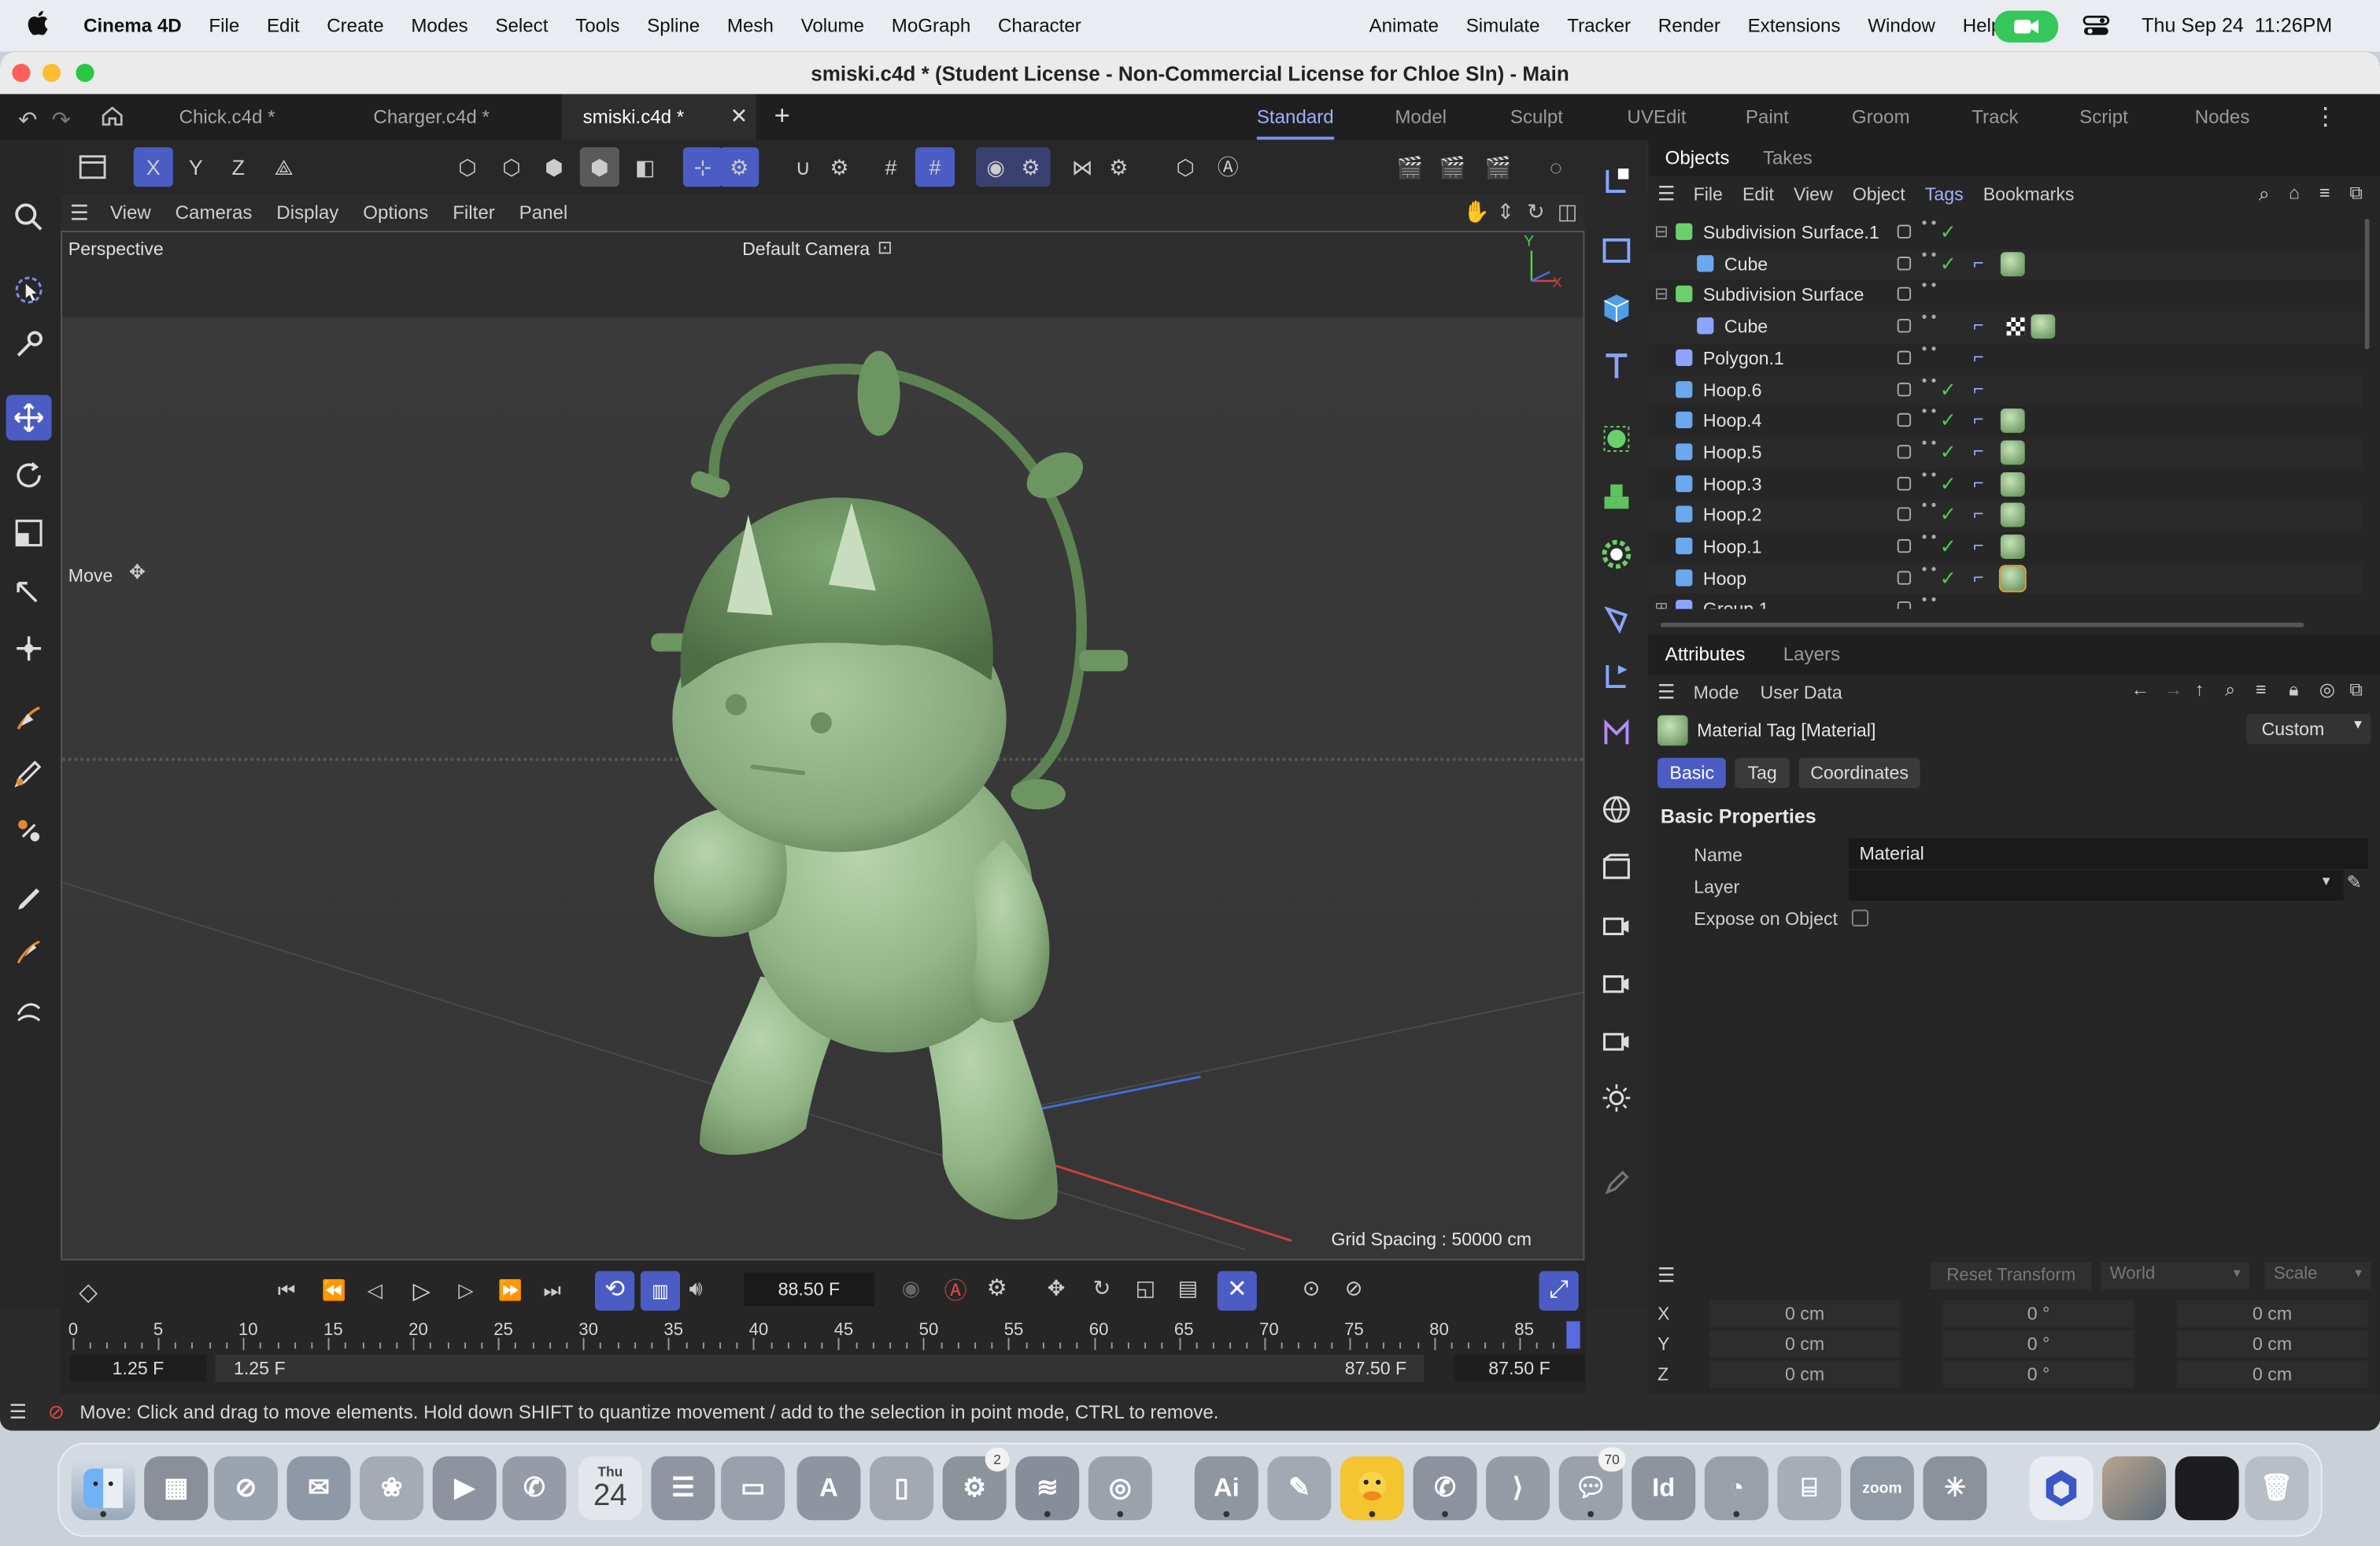 The image size is (2380, 1546). I want to click on text-object-icon, so click(1617, 366).